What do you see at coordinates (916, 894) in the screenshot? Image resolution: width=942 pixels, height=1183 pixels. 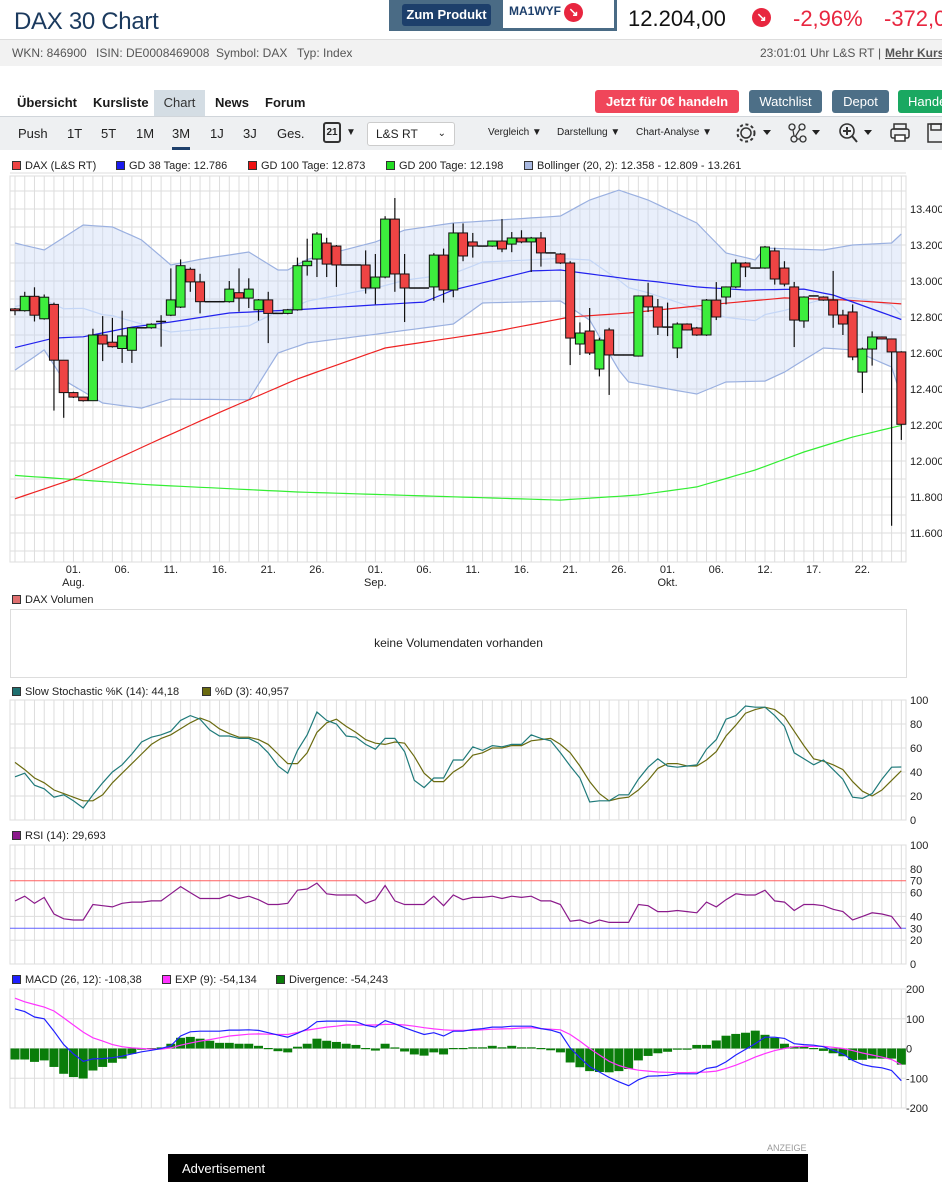 I see `rsi-axis-label: 60` at bounding box center [916, 894].